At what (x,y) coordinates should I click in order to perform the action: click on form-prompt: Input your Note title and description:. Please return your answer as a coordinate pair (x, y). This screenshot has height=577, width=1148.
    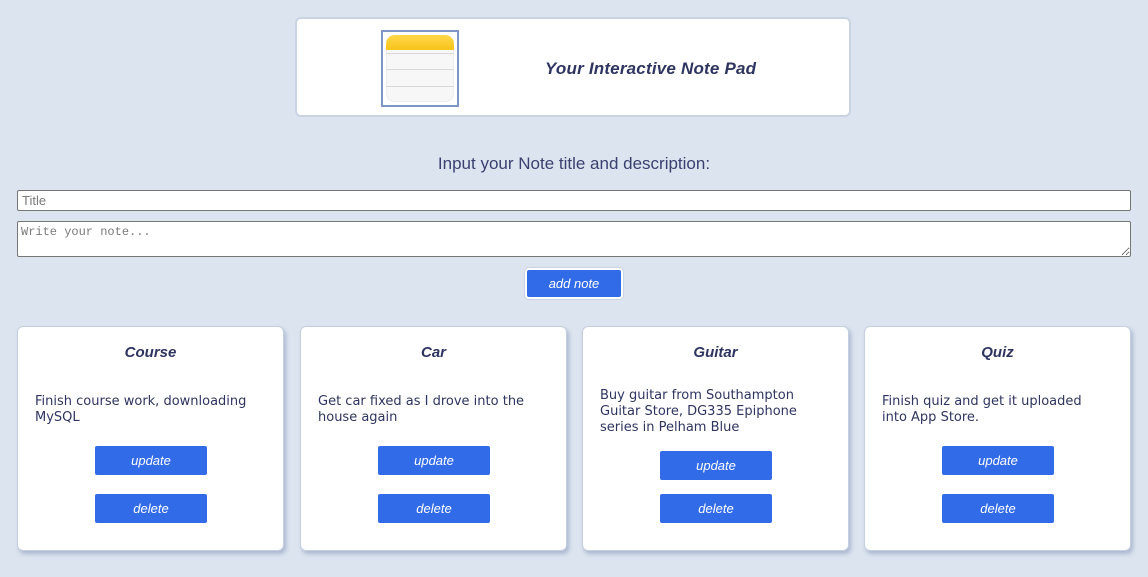
    Looking at the image, I should click on (574, 163).